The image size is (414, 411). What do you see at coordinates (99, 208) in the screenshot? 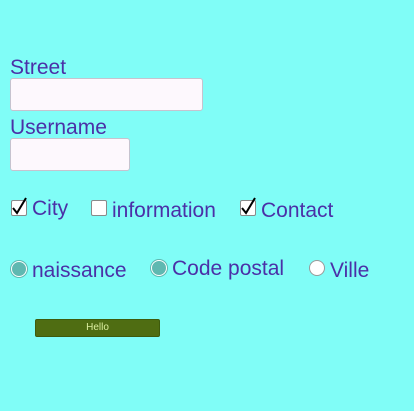
I see `information-checkbox` at bounding box center [99, 208].